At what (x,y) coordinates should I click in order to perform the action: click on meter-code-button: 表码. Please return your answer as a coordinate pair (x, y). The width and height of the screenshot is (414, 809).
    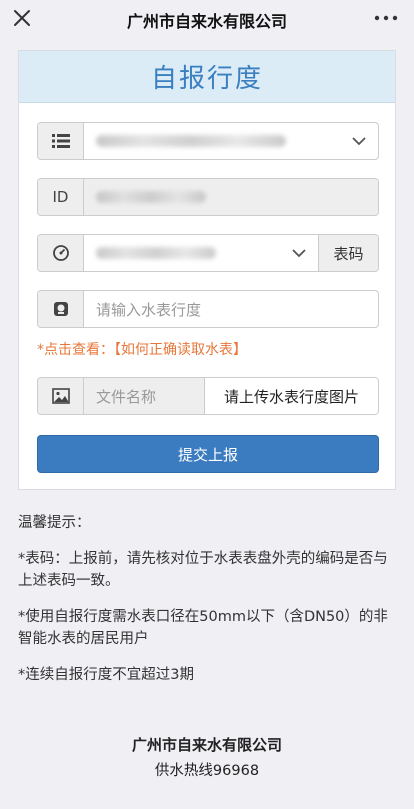
    Looking at the image, I should click on (348, 253).